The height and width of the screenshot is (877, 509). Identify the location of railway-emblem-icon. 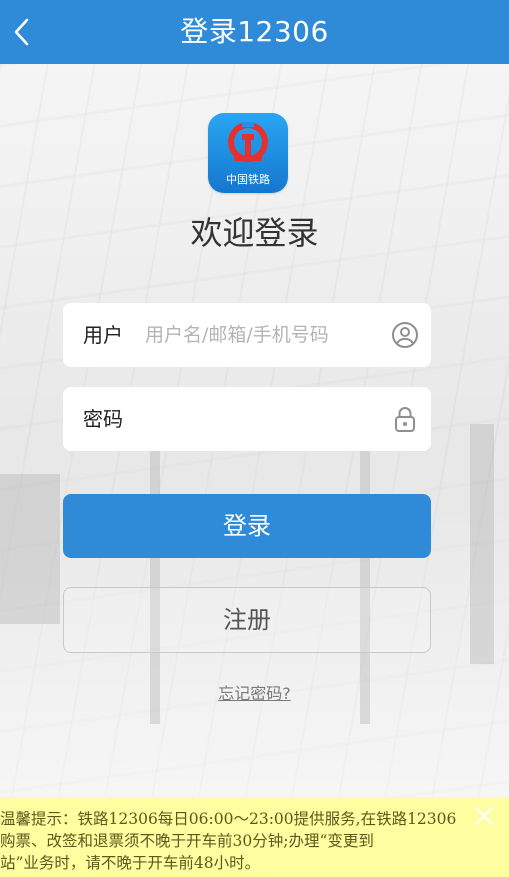
(248, 142).